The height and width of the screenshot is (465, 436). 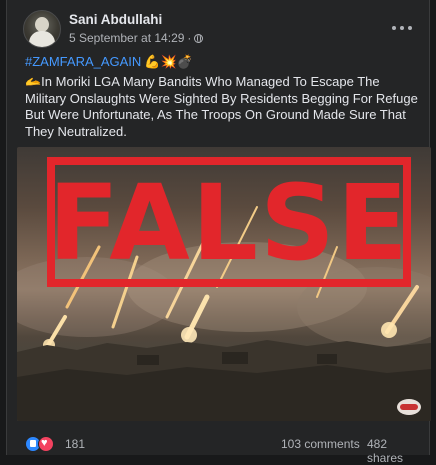 What do you see at coordinates (394, 451) in the screenshot?
I see `shares-count: 482 shares` at bounding box center [394, 451].